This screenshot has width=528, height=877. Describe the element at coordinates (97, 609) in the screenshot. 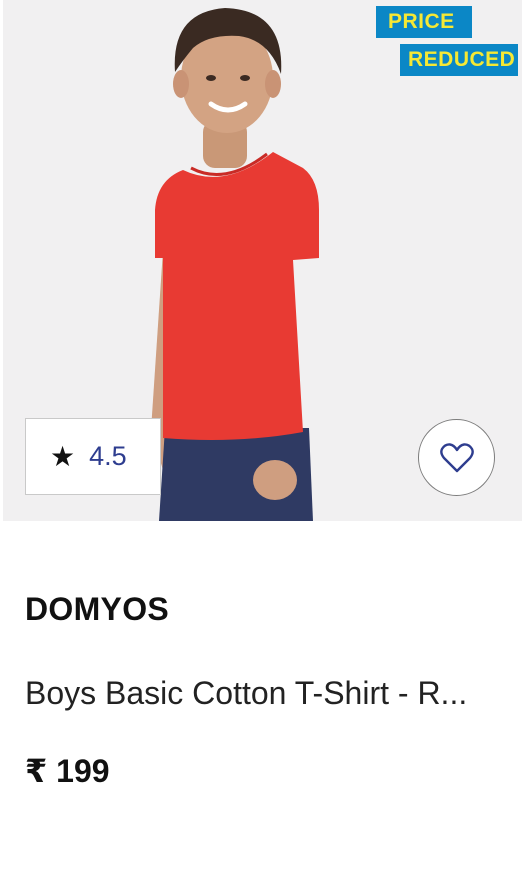

I see `brand-name: DOMYOS` at that location.